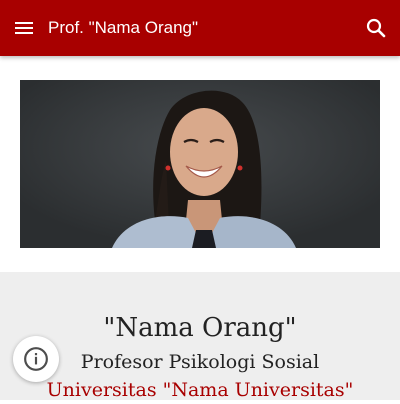 The image size is (400, 404). I want to click on menu-icon, so click(24, 28).